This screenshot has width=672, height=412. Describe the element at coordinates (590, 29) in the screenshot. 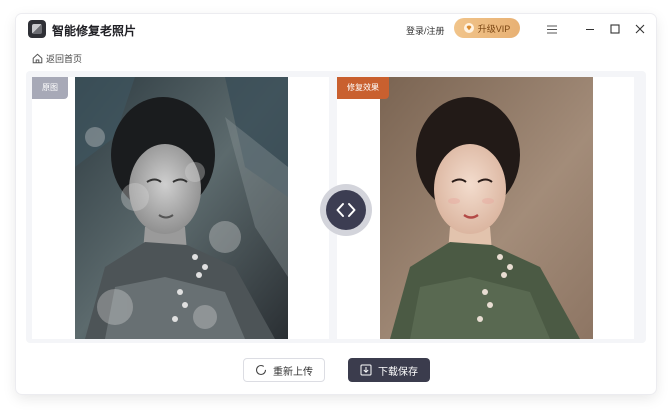

I see `minimize-icon` at that location.